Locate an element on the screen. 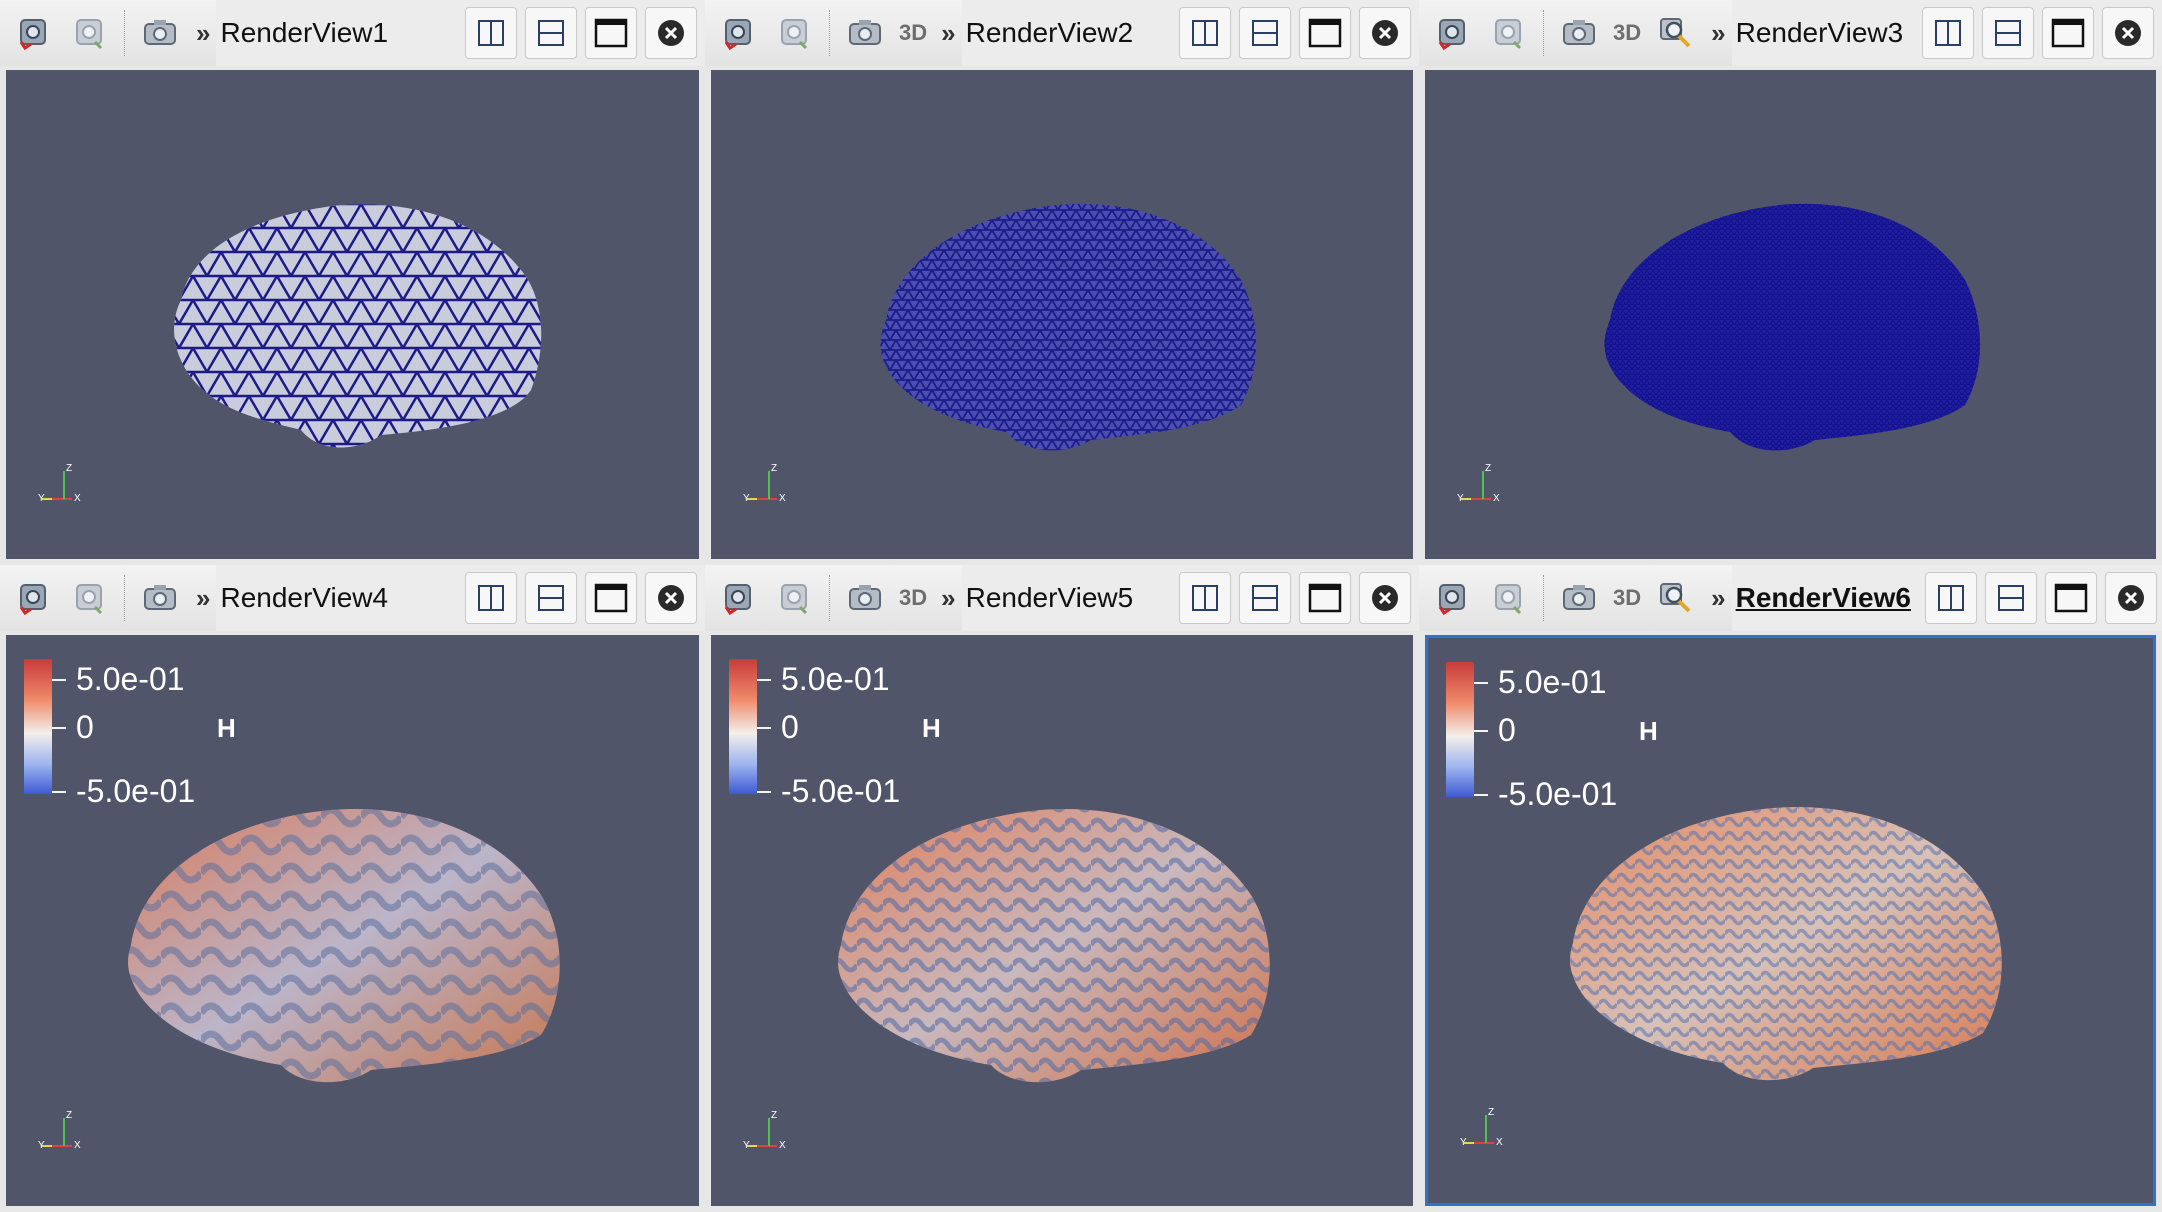 The height and width of the screenshot is (1212, 2162). view-title-active: RenderView6 is located at coordinates (1823, 597).